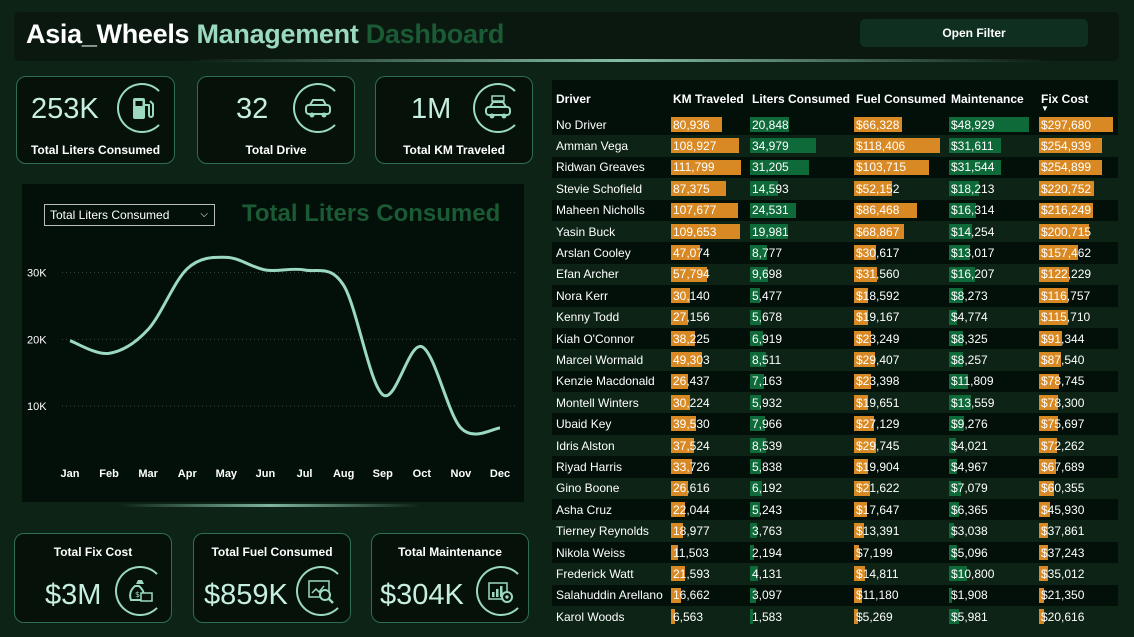 The width and height of the screenshot is (1134, 637). Describe the element at coordinates (878, 445) in the screenshot. I see `fuel-value: $29,745` at that location.